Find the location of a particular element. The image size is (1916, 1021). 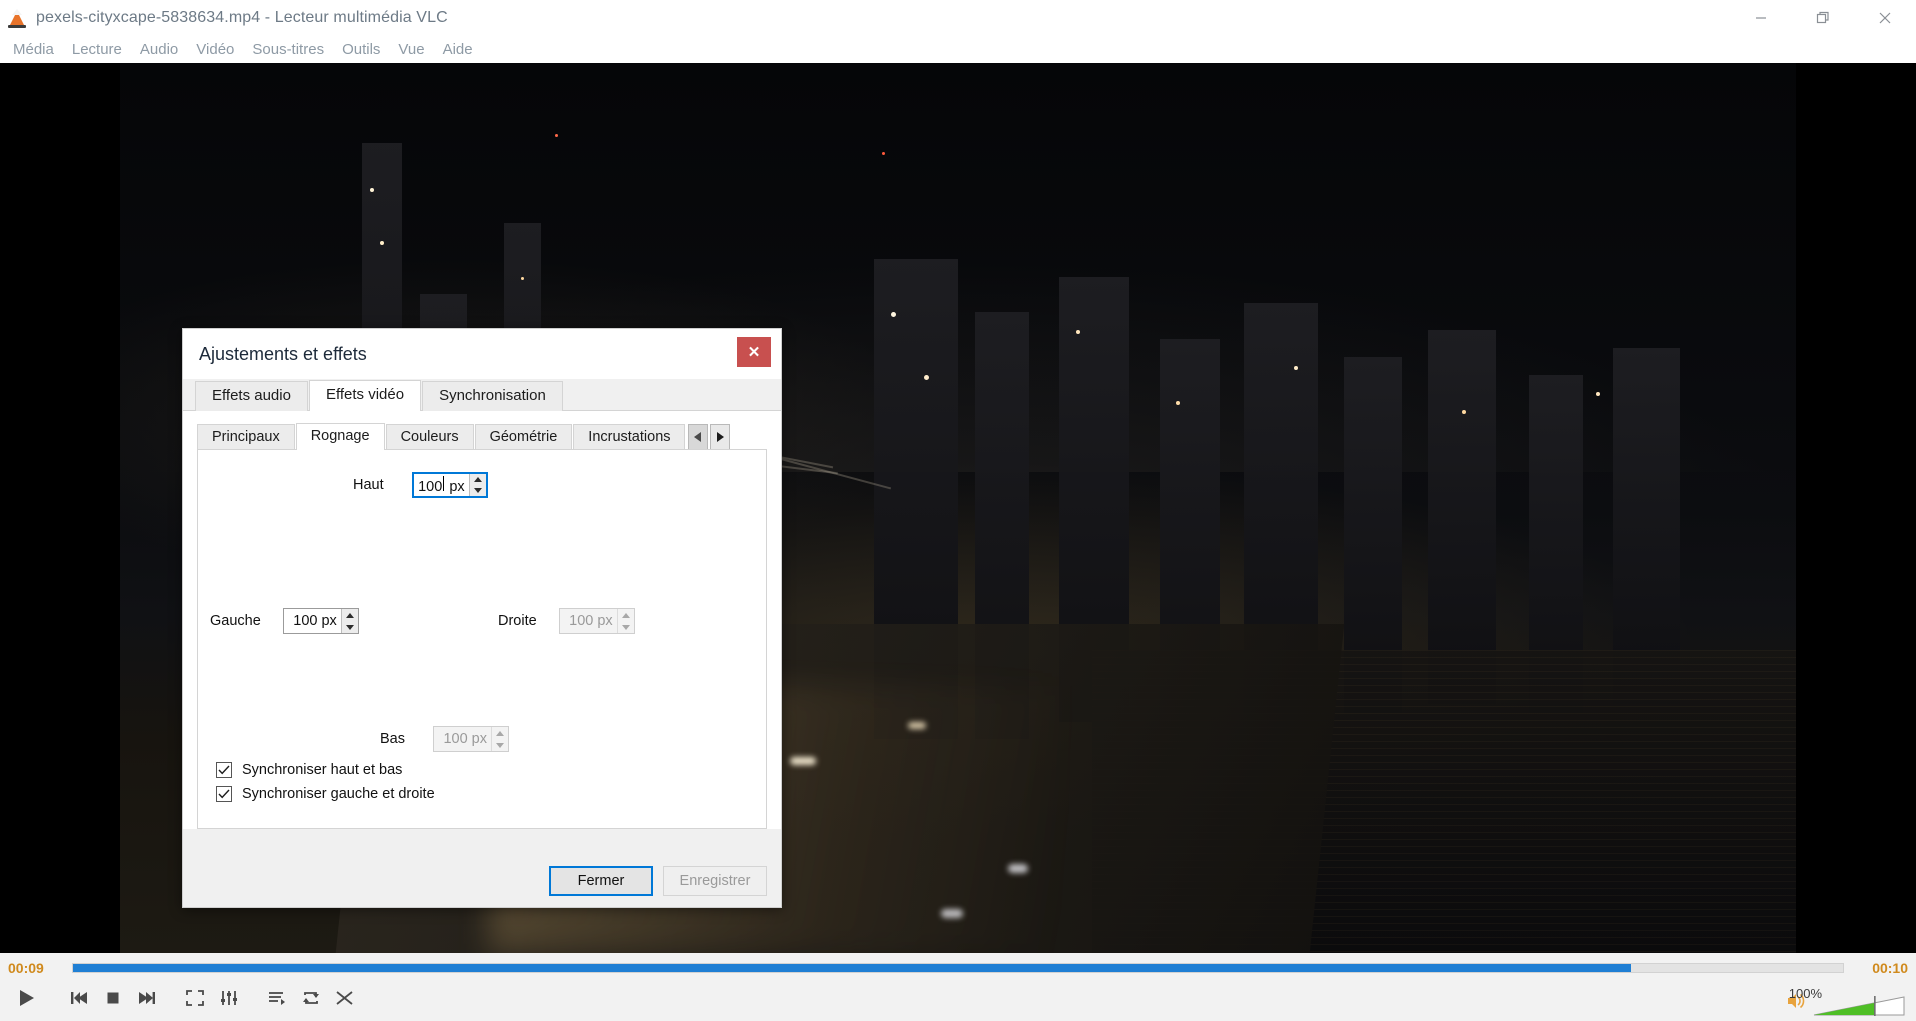

crop-left-spinbox: 100 px is located at coordinates (320, 621).